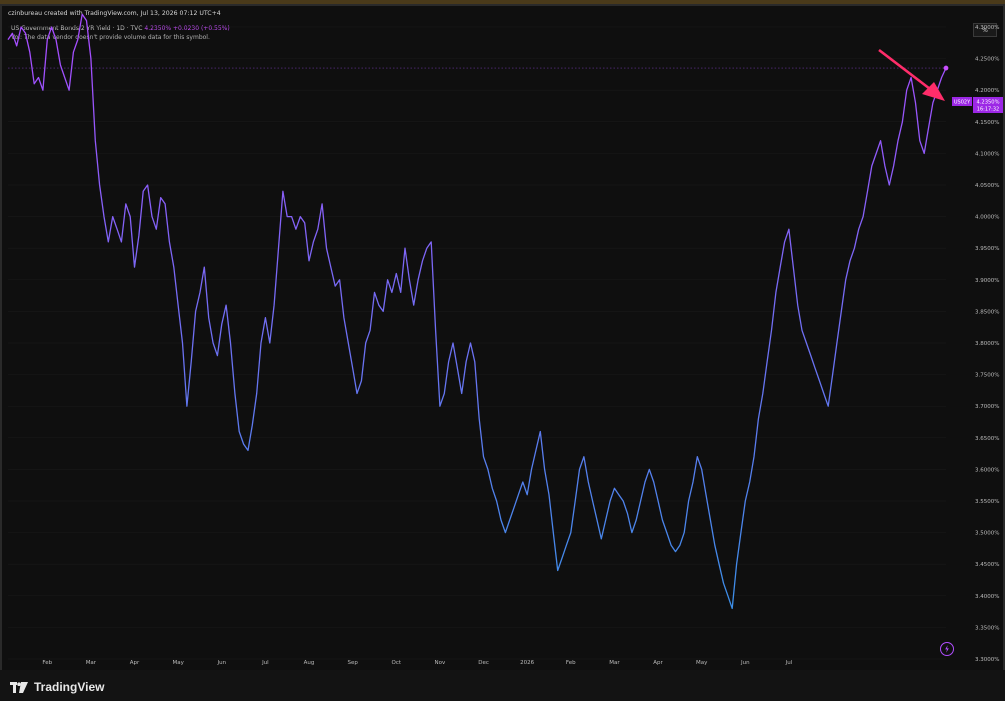 This screenshot has width=1005, height=701. What do you see at coordinates (987, 628) in the screenshot?
I see `y-tick-label: 3.3500%` at bounding box center [987, 628].